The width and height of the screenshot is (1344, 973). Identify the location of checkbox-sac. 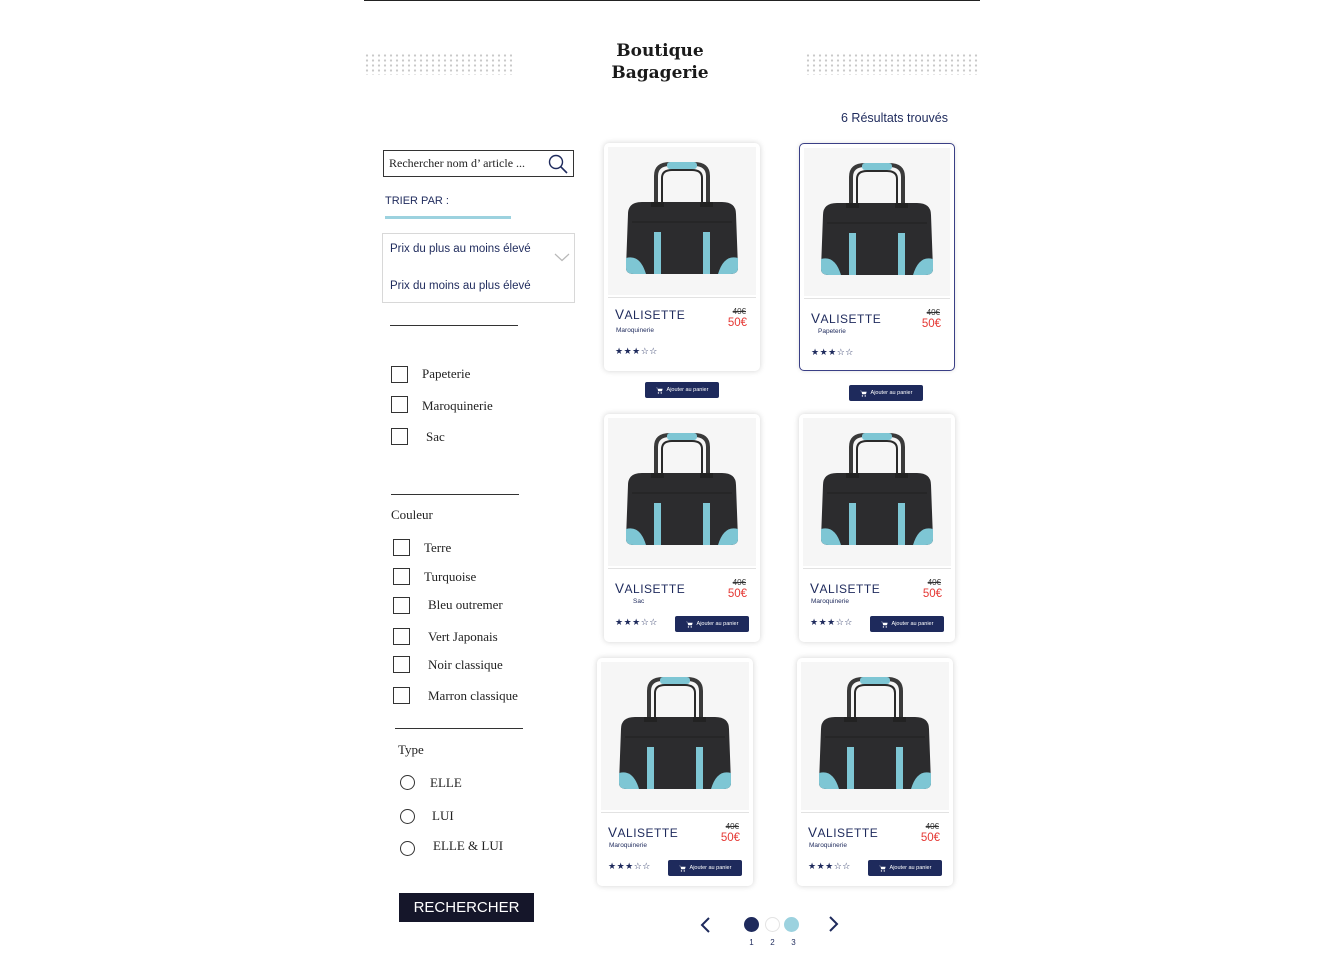
(399, 436).